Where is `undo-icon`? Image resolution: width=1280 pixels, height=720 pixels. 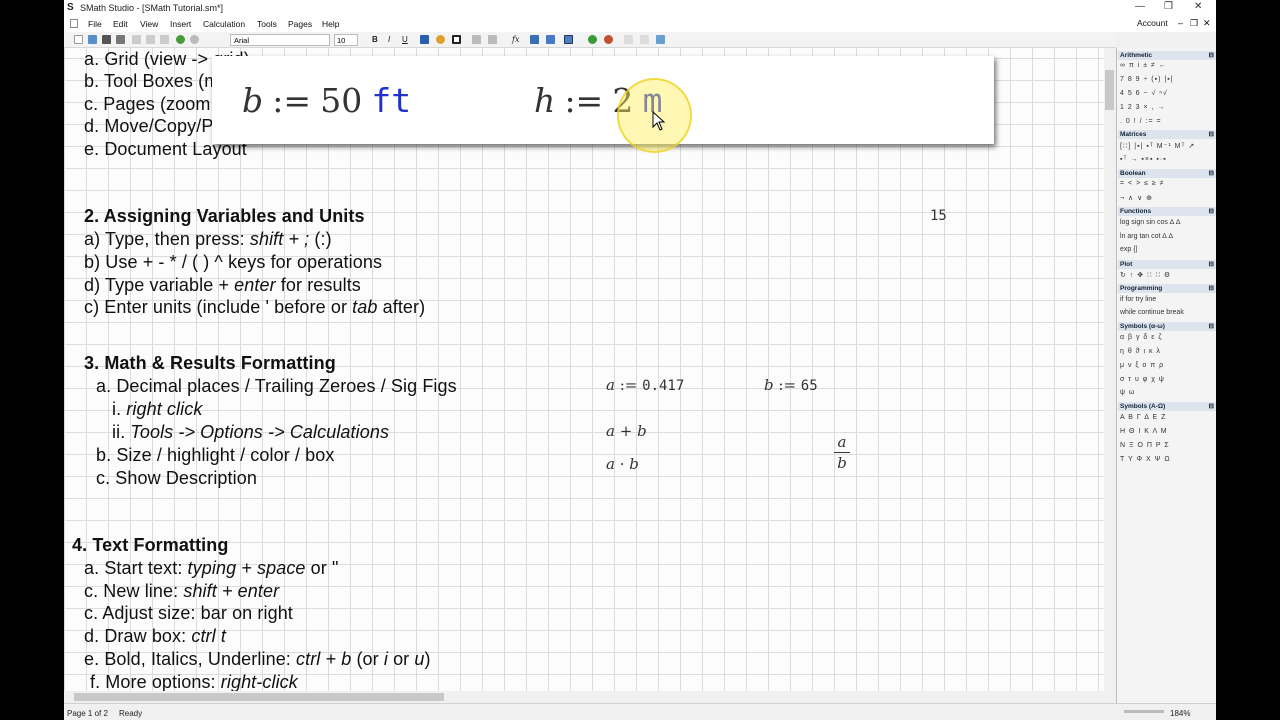
undo-icon is located at coordinates (180, 39).